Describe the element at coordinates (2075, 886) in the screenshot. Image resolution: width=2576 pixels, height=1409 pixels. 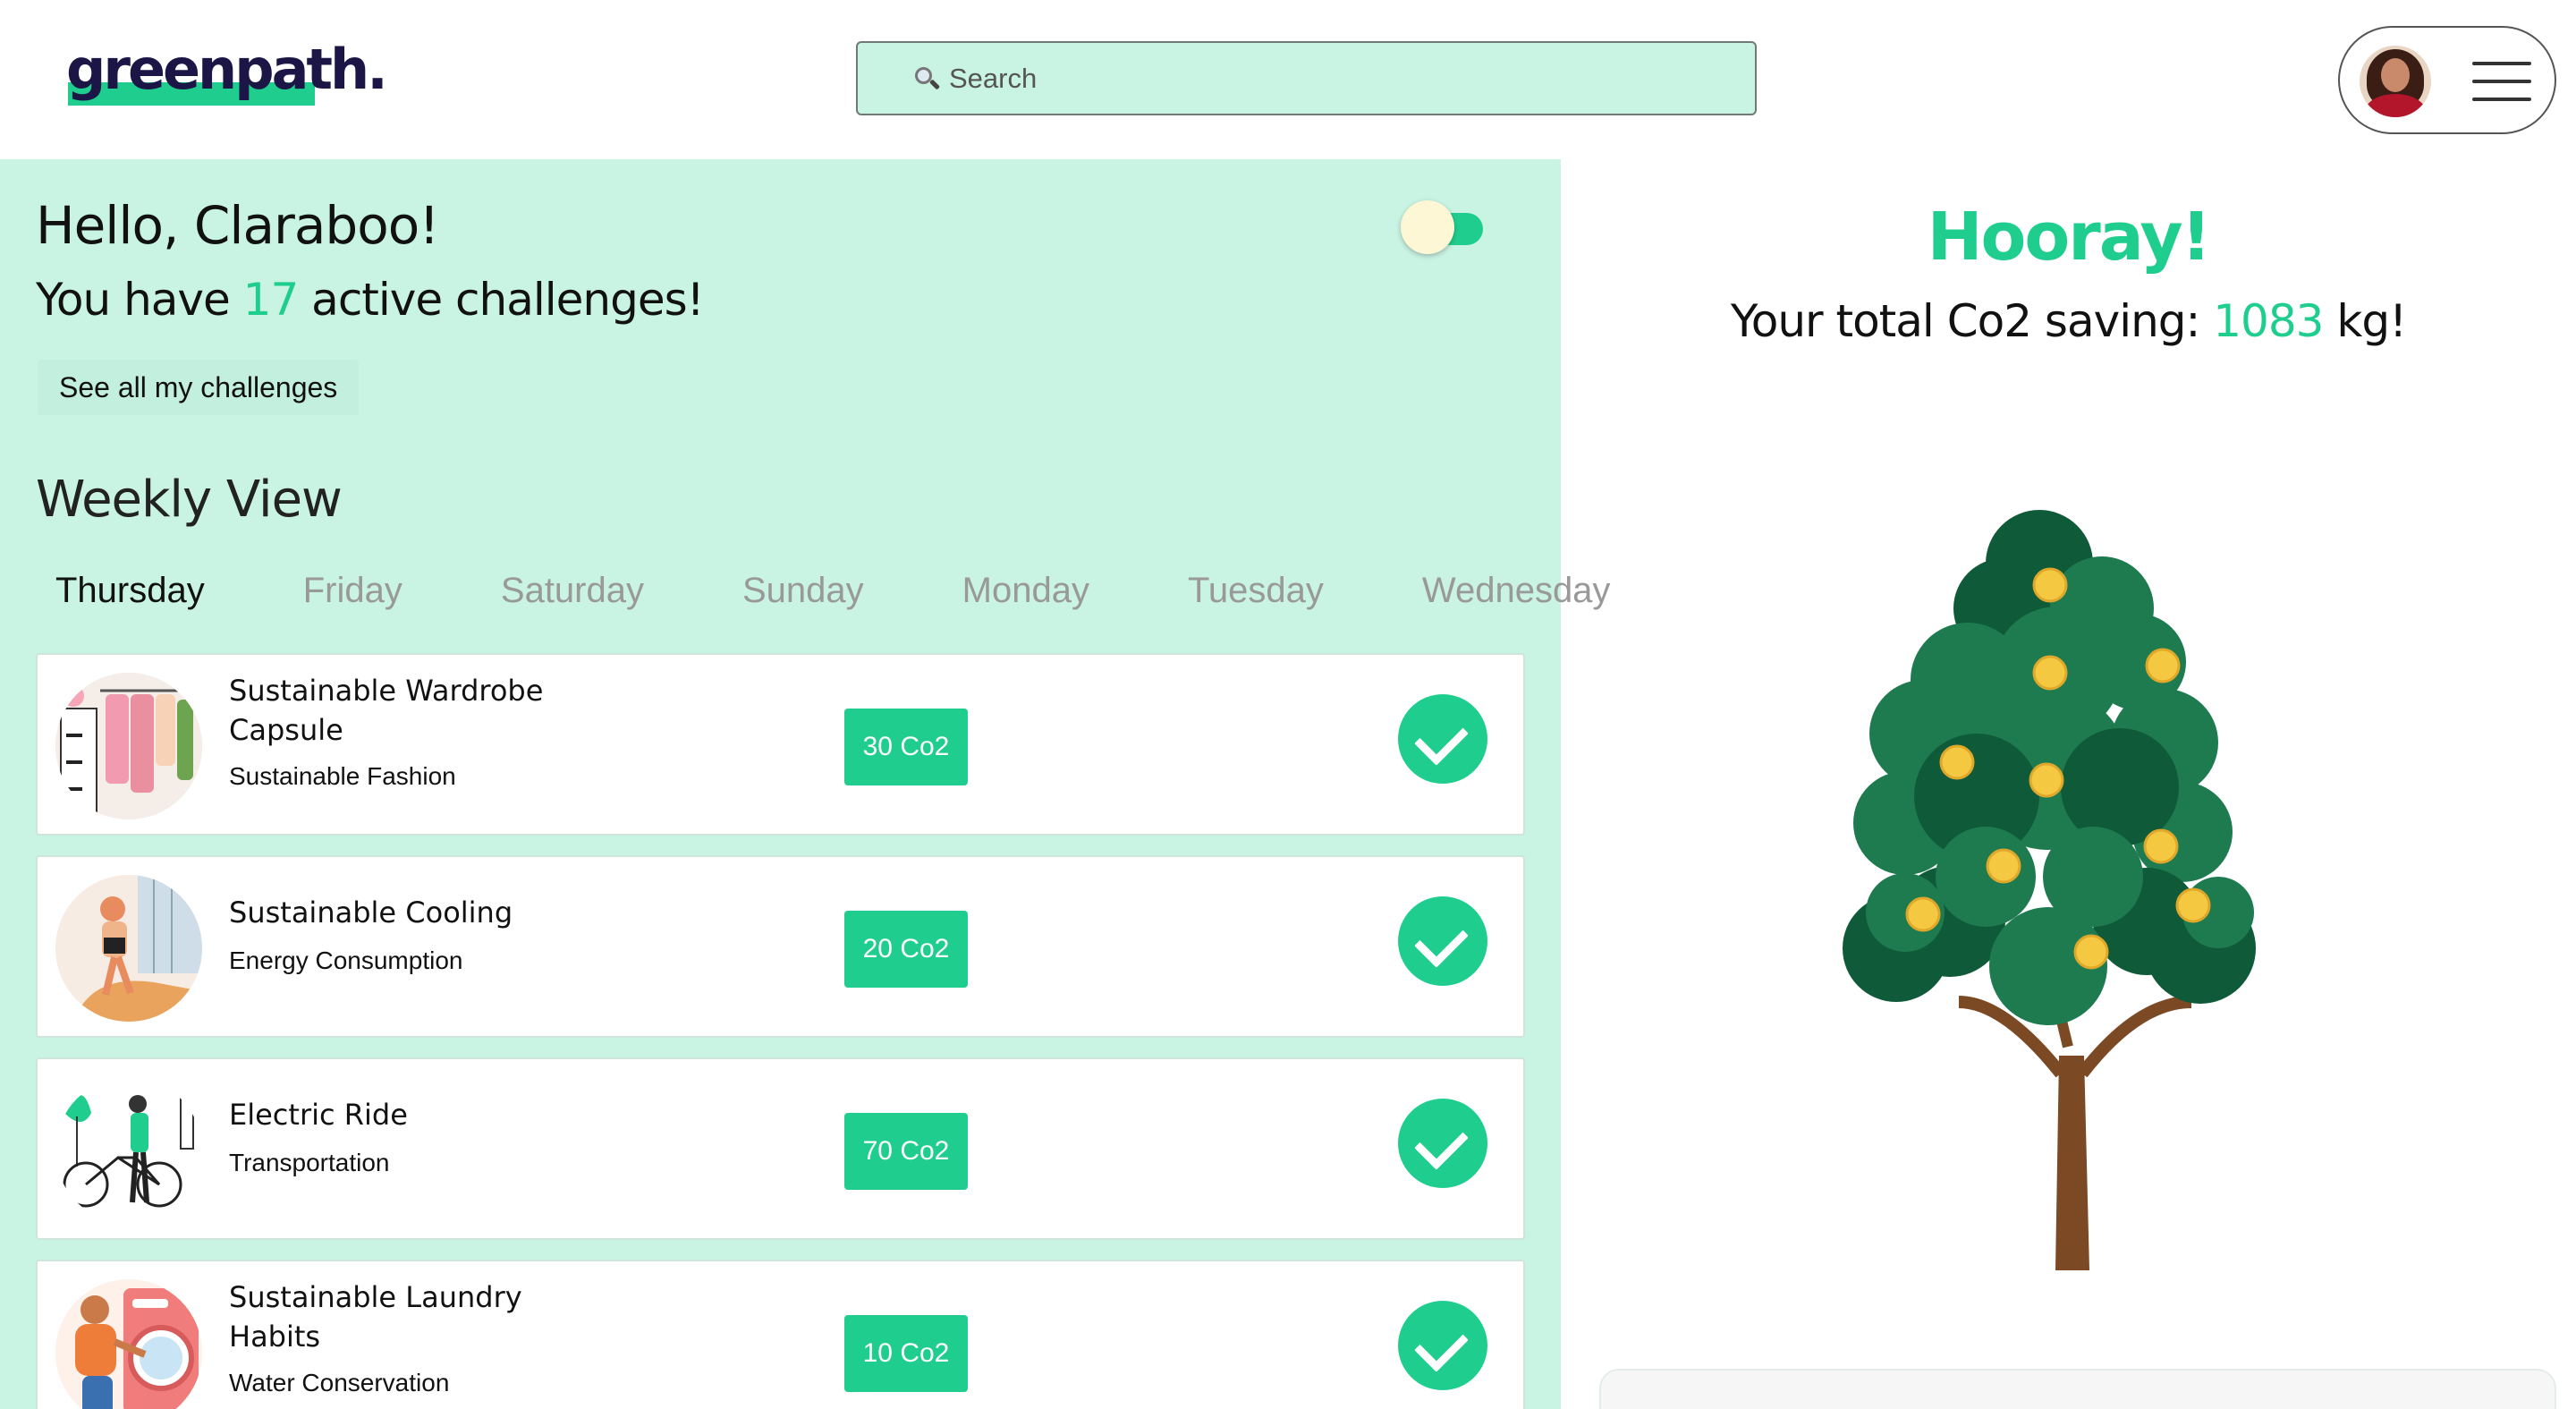
I see `money-tree-illustration` at that location.